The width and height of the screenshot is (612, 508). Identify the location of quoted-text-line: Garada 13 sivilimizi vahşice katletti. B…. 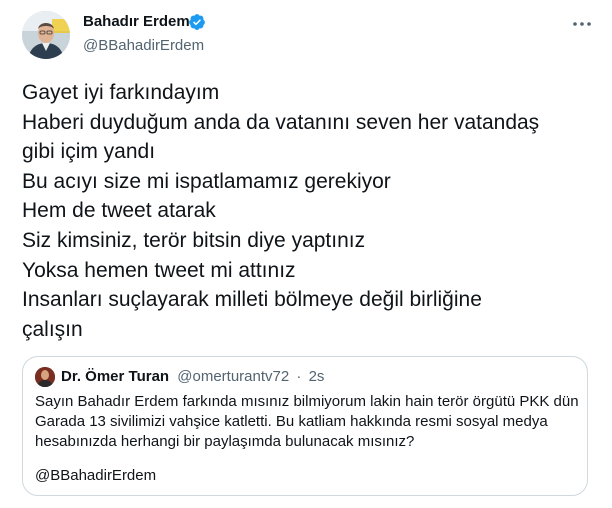
(291, 421).